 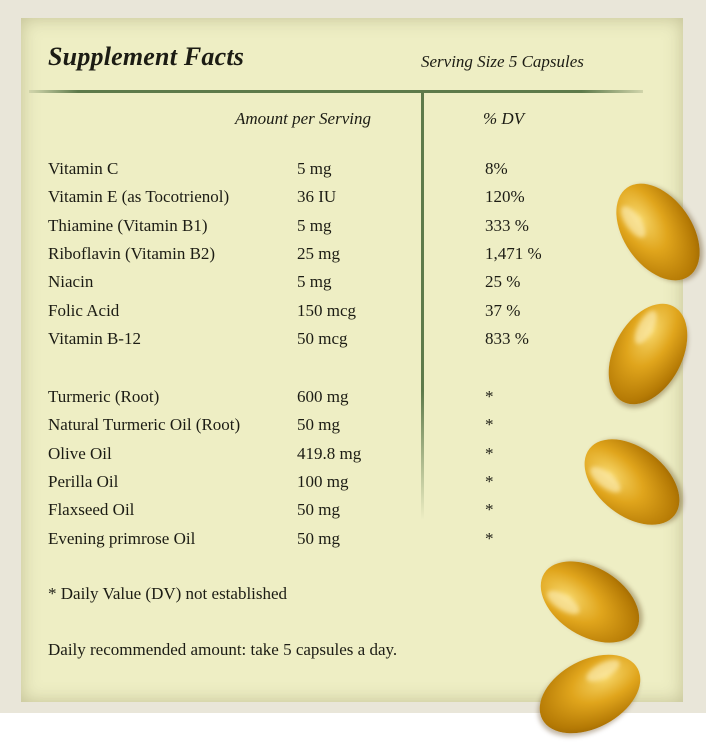 What do you see at coordinates (318, 253) in the screenshot?
I see `nutrient-amount: 25 mg` at bounding box center [318, 253].